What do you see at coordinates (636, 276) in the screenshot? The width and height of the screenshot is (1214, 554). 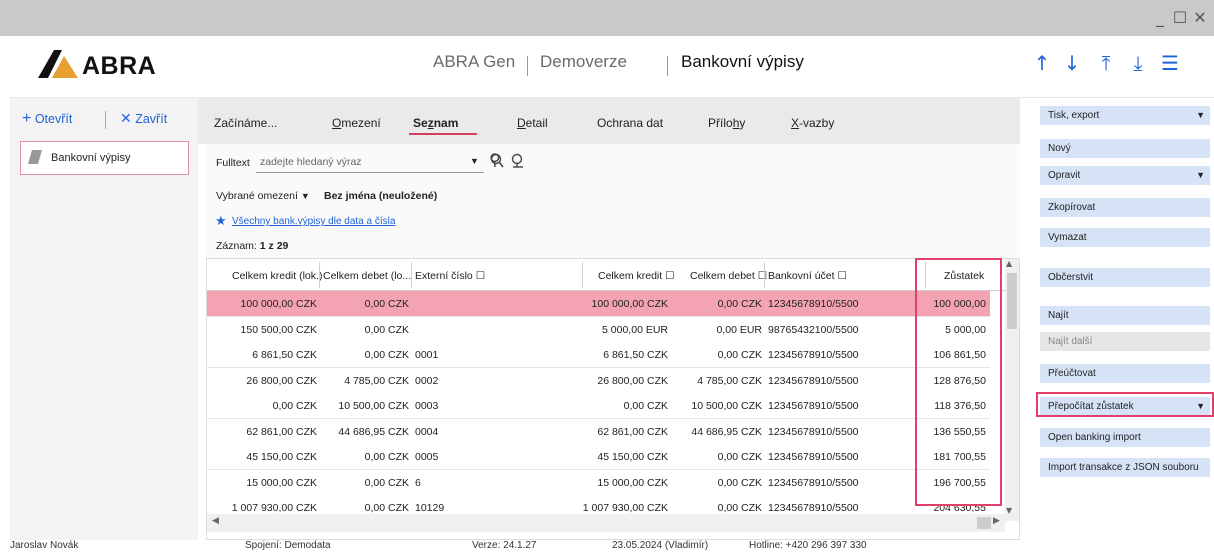 I see `column-header-kredit: Celkem kredit ☐` at bounding box center [636, 276].